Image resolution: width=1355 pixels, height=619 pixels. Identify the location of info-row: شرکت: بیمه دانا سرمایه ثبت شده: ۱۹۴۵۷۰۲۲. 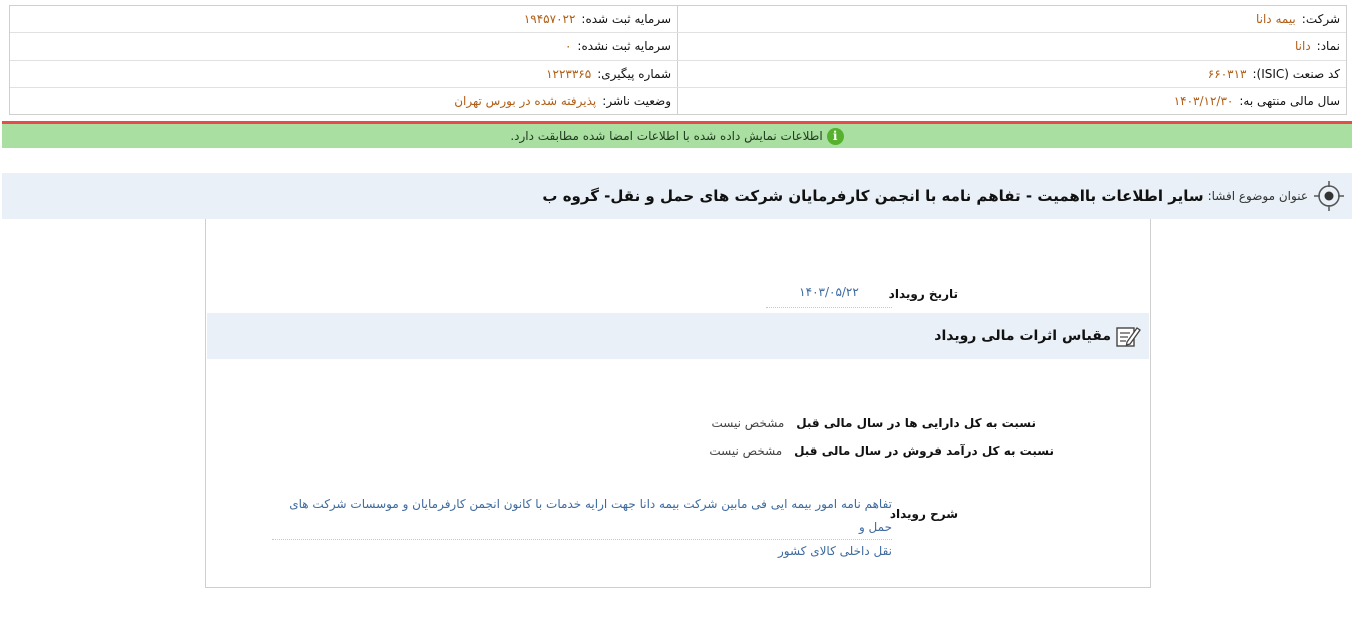
(678, 20).